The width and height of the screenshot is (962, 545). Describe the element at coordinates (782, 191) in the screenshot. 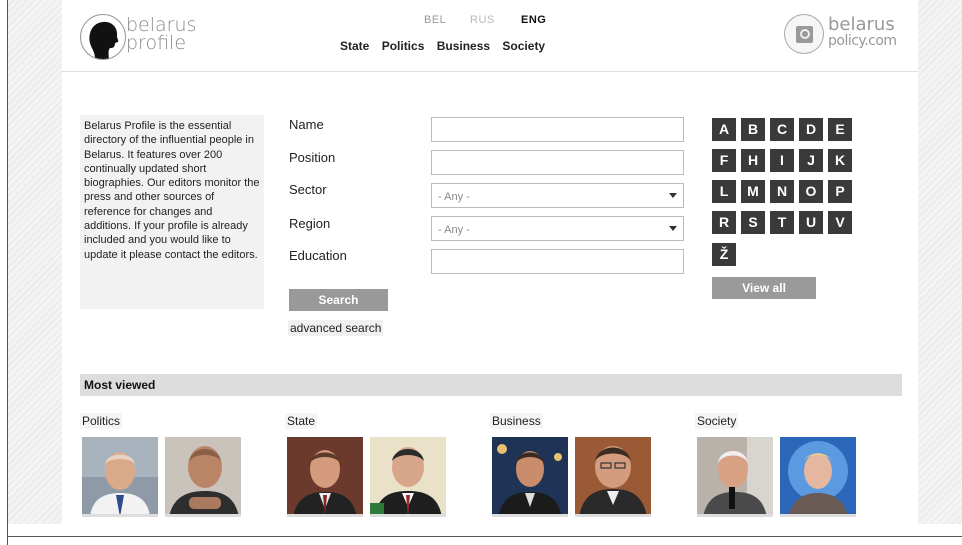

I see `letter-n: N` at that location.